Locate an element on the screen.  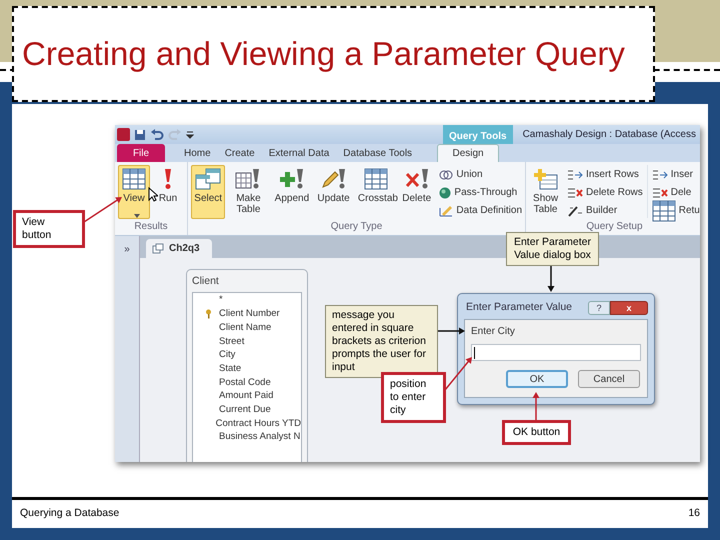
group-label: Query Setup is located at coordinates (614, 227).